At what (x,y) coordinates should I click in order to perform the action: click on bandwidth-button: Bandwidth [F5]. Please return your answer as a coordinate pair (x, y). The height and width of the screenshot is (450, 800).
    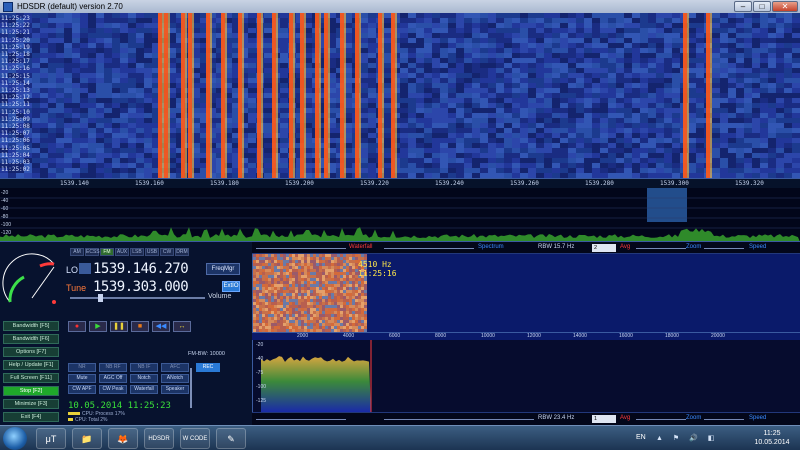
    Looking at the image, I should click on (31, 326).